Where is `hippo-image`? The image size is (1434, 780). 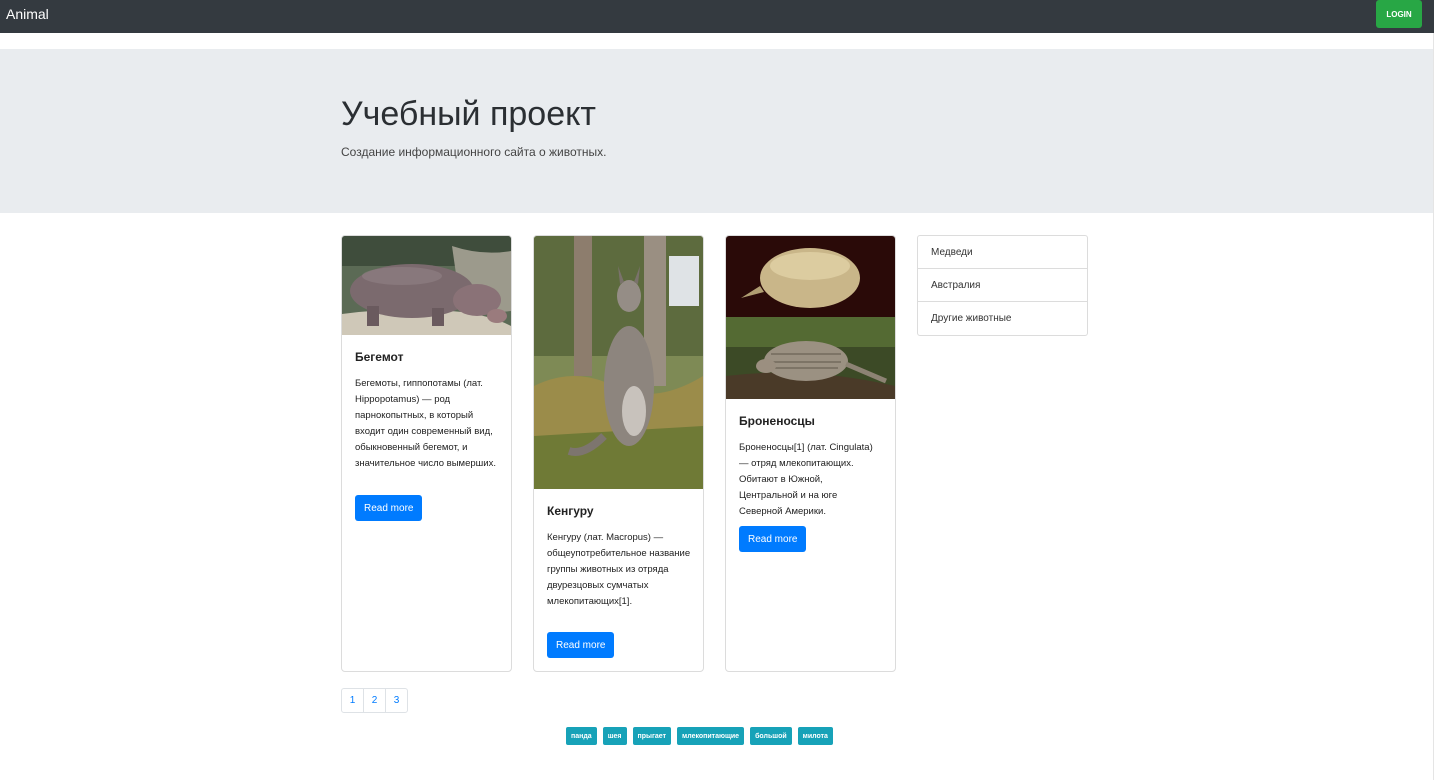
hippo-image is located at coordinates (426, 285).